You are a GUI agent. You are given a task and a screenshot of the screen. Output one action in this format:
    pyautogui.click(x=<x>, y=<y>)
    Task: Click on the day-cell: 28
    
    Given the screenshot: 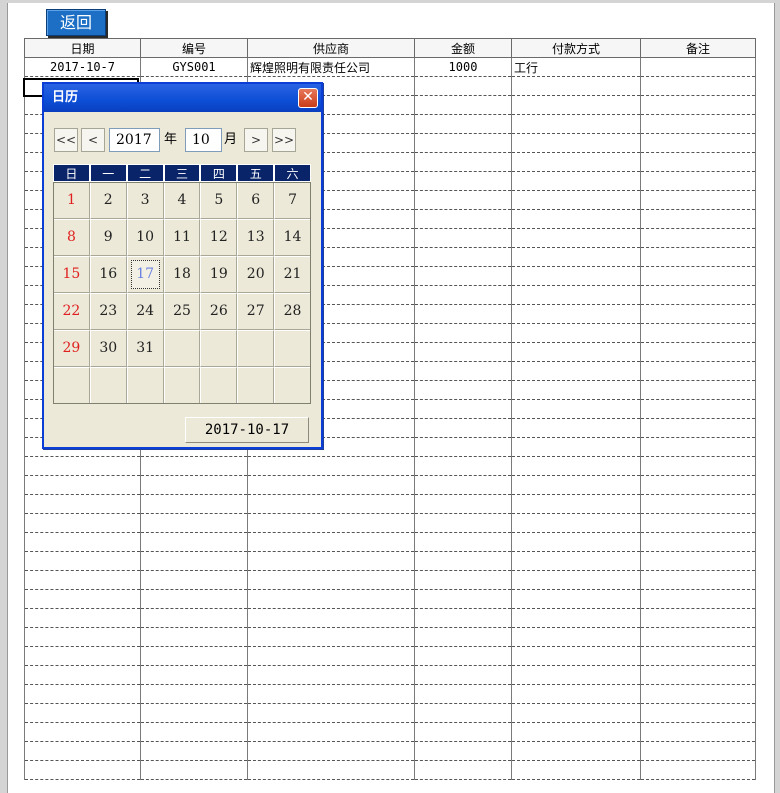 What is the action you would take?
    pyautogui.click(x=292, y=311)
    